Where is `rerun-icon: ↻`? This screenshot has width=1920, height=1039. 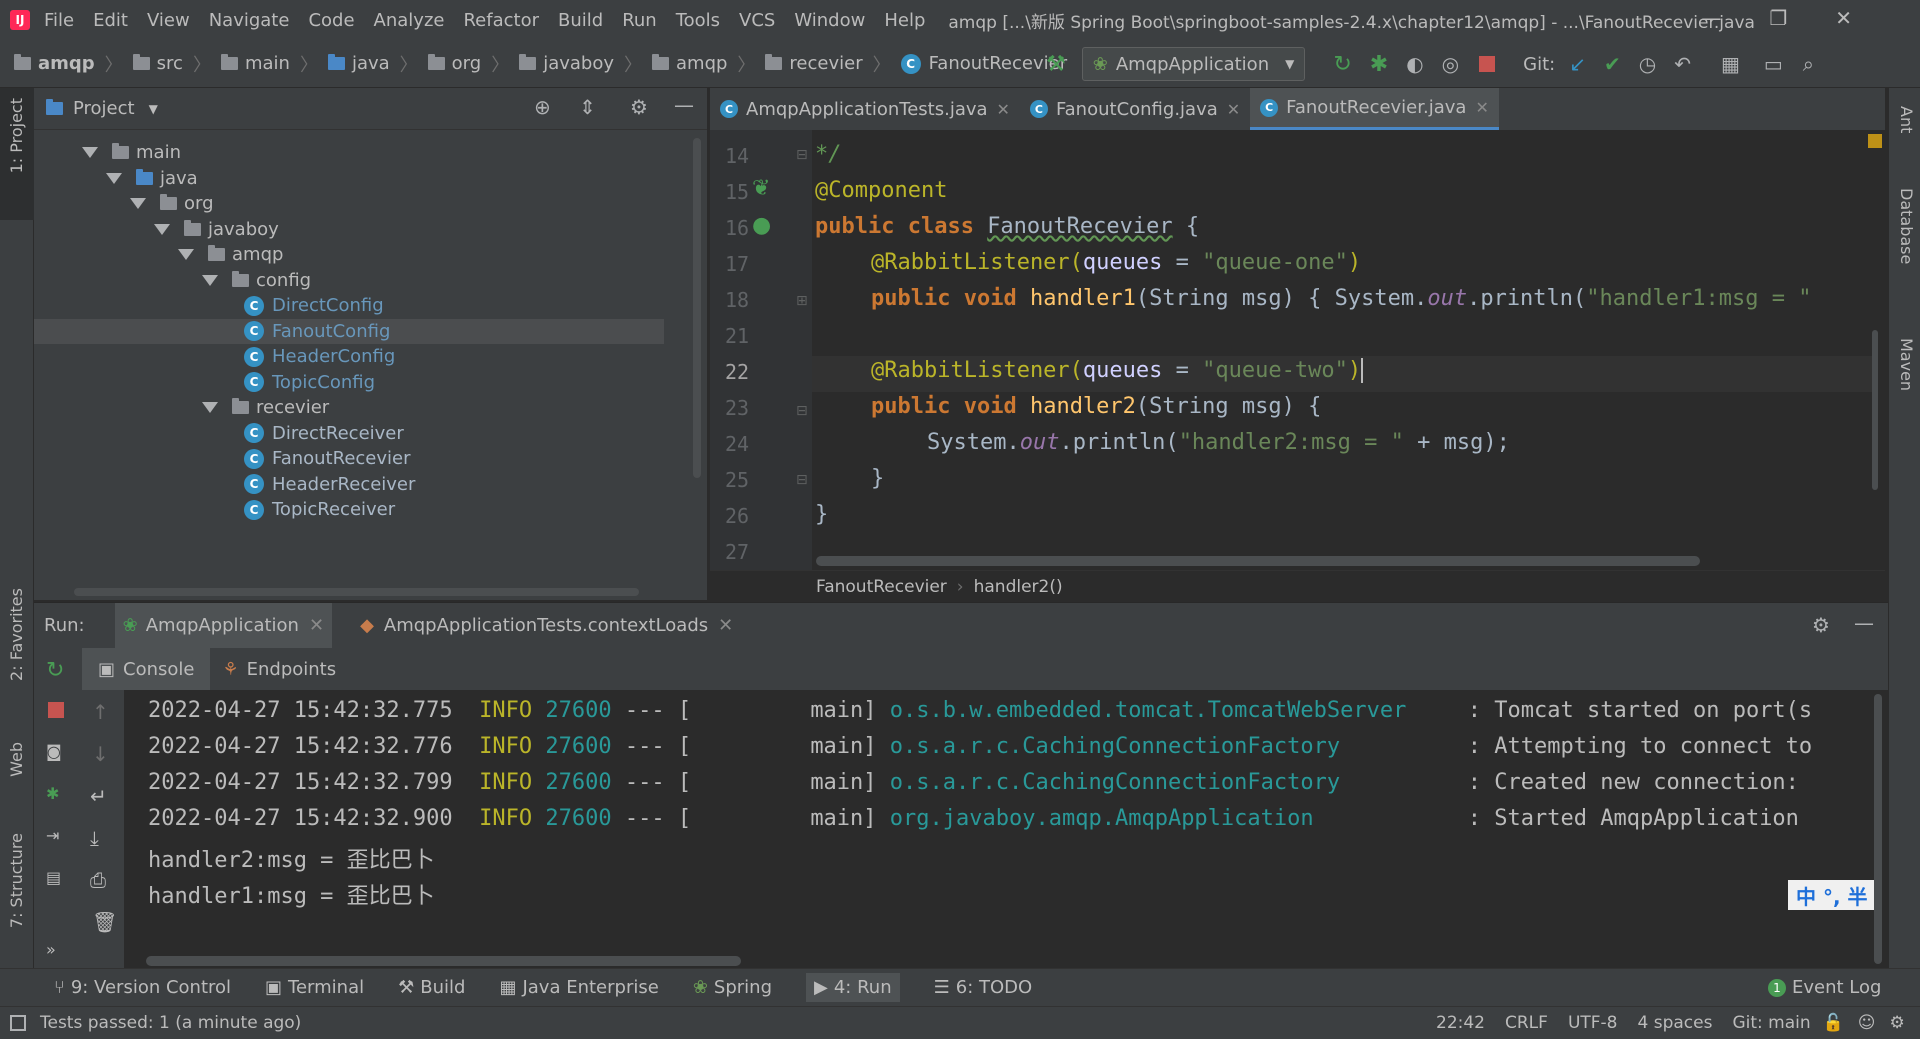 rerun-icon: ↻ is located at coordinates (1342, 64).